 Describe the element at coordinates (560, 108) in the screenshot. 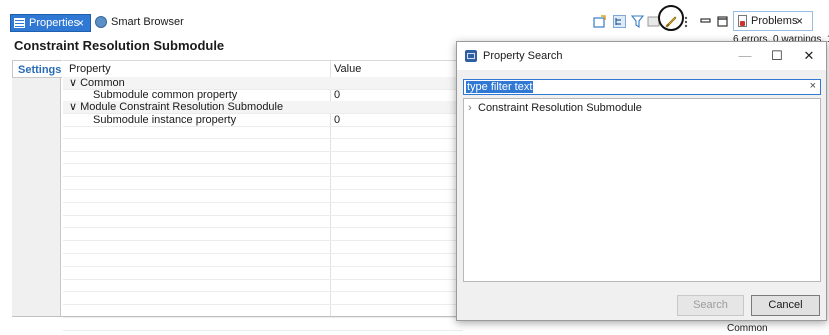

I see `tree-item-label: Constraint Resolution Submodule` at that location.